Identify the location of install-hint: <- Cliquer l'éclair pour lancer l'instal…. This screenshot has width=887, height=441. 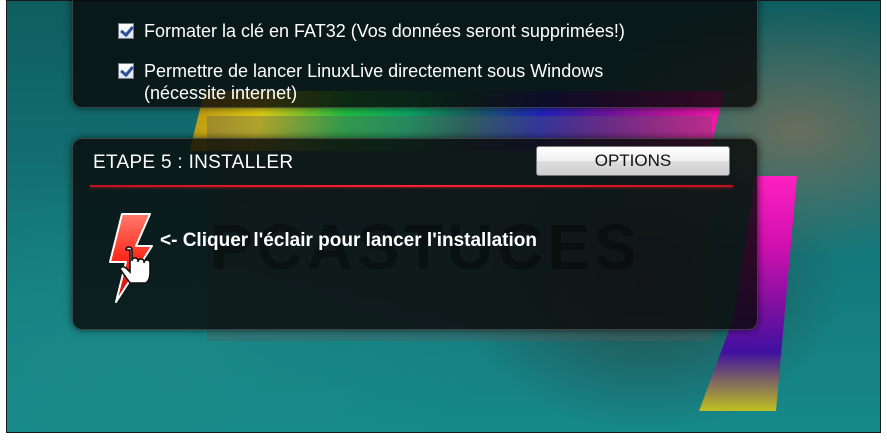
(348, 240).